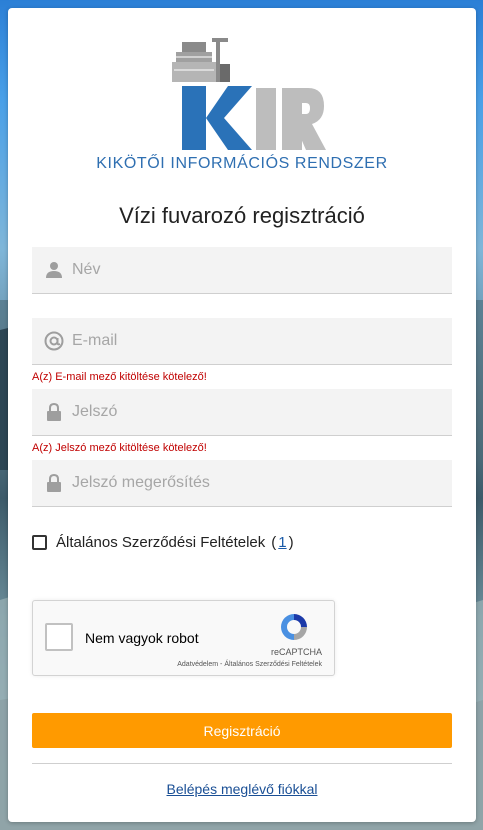 The image size is (483, 830). What do you see at coordinates (262, 412) in the screenshot?
I see `password-input` at bounding box center [262, 412].